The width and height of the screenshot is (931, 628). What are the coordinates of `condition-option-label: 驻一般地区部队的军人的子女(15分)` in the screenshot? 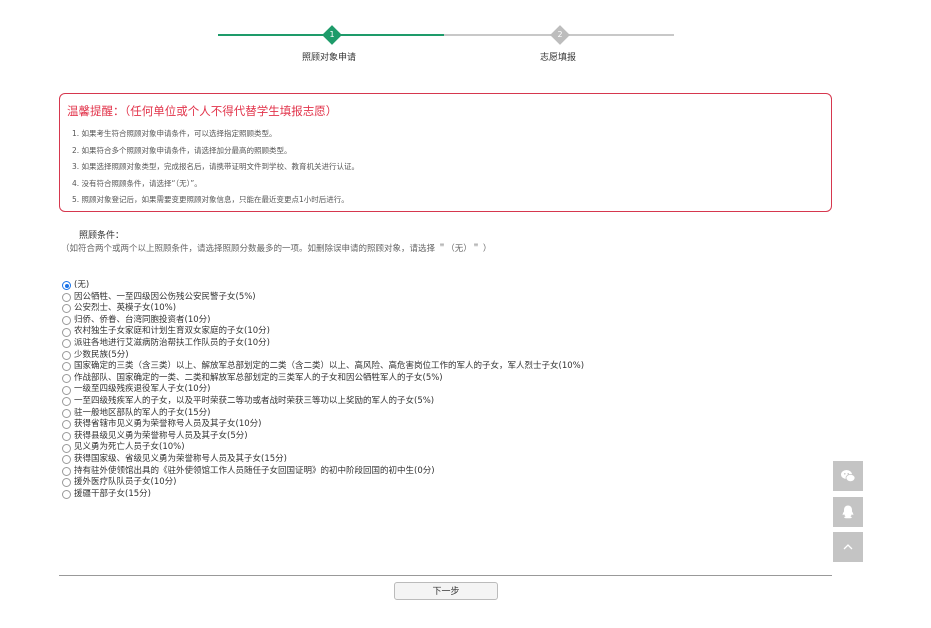 It's located at (142, 412).